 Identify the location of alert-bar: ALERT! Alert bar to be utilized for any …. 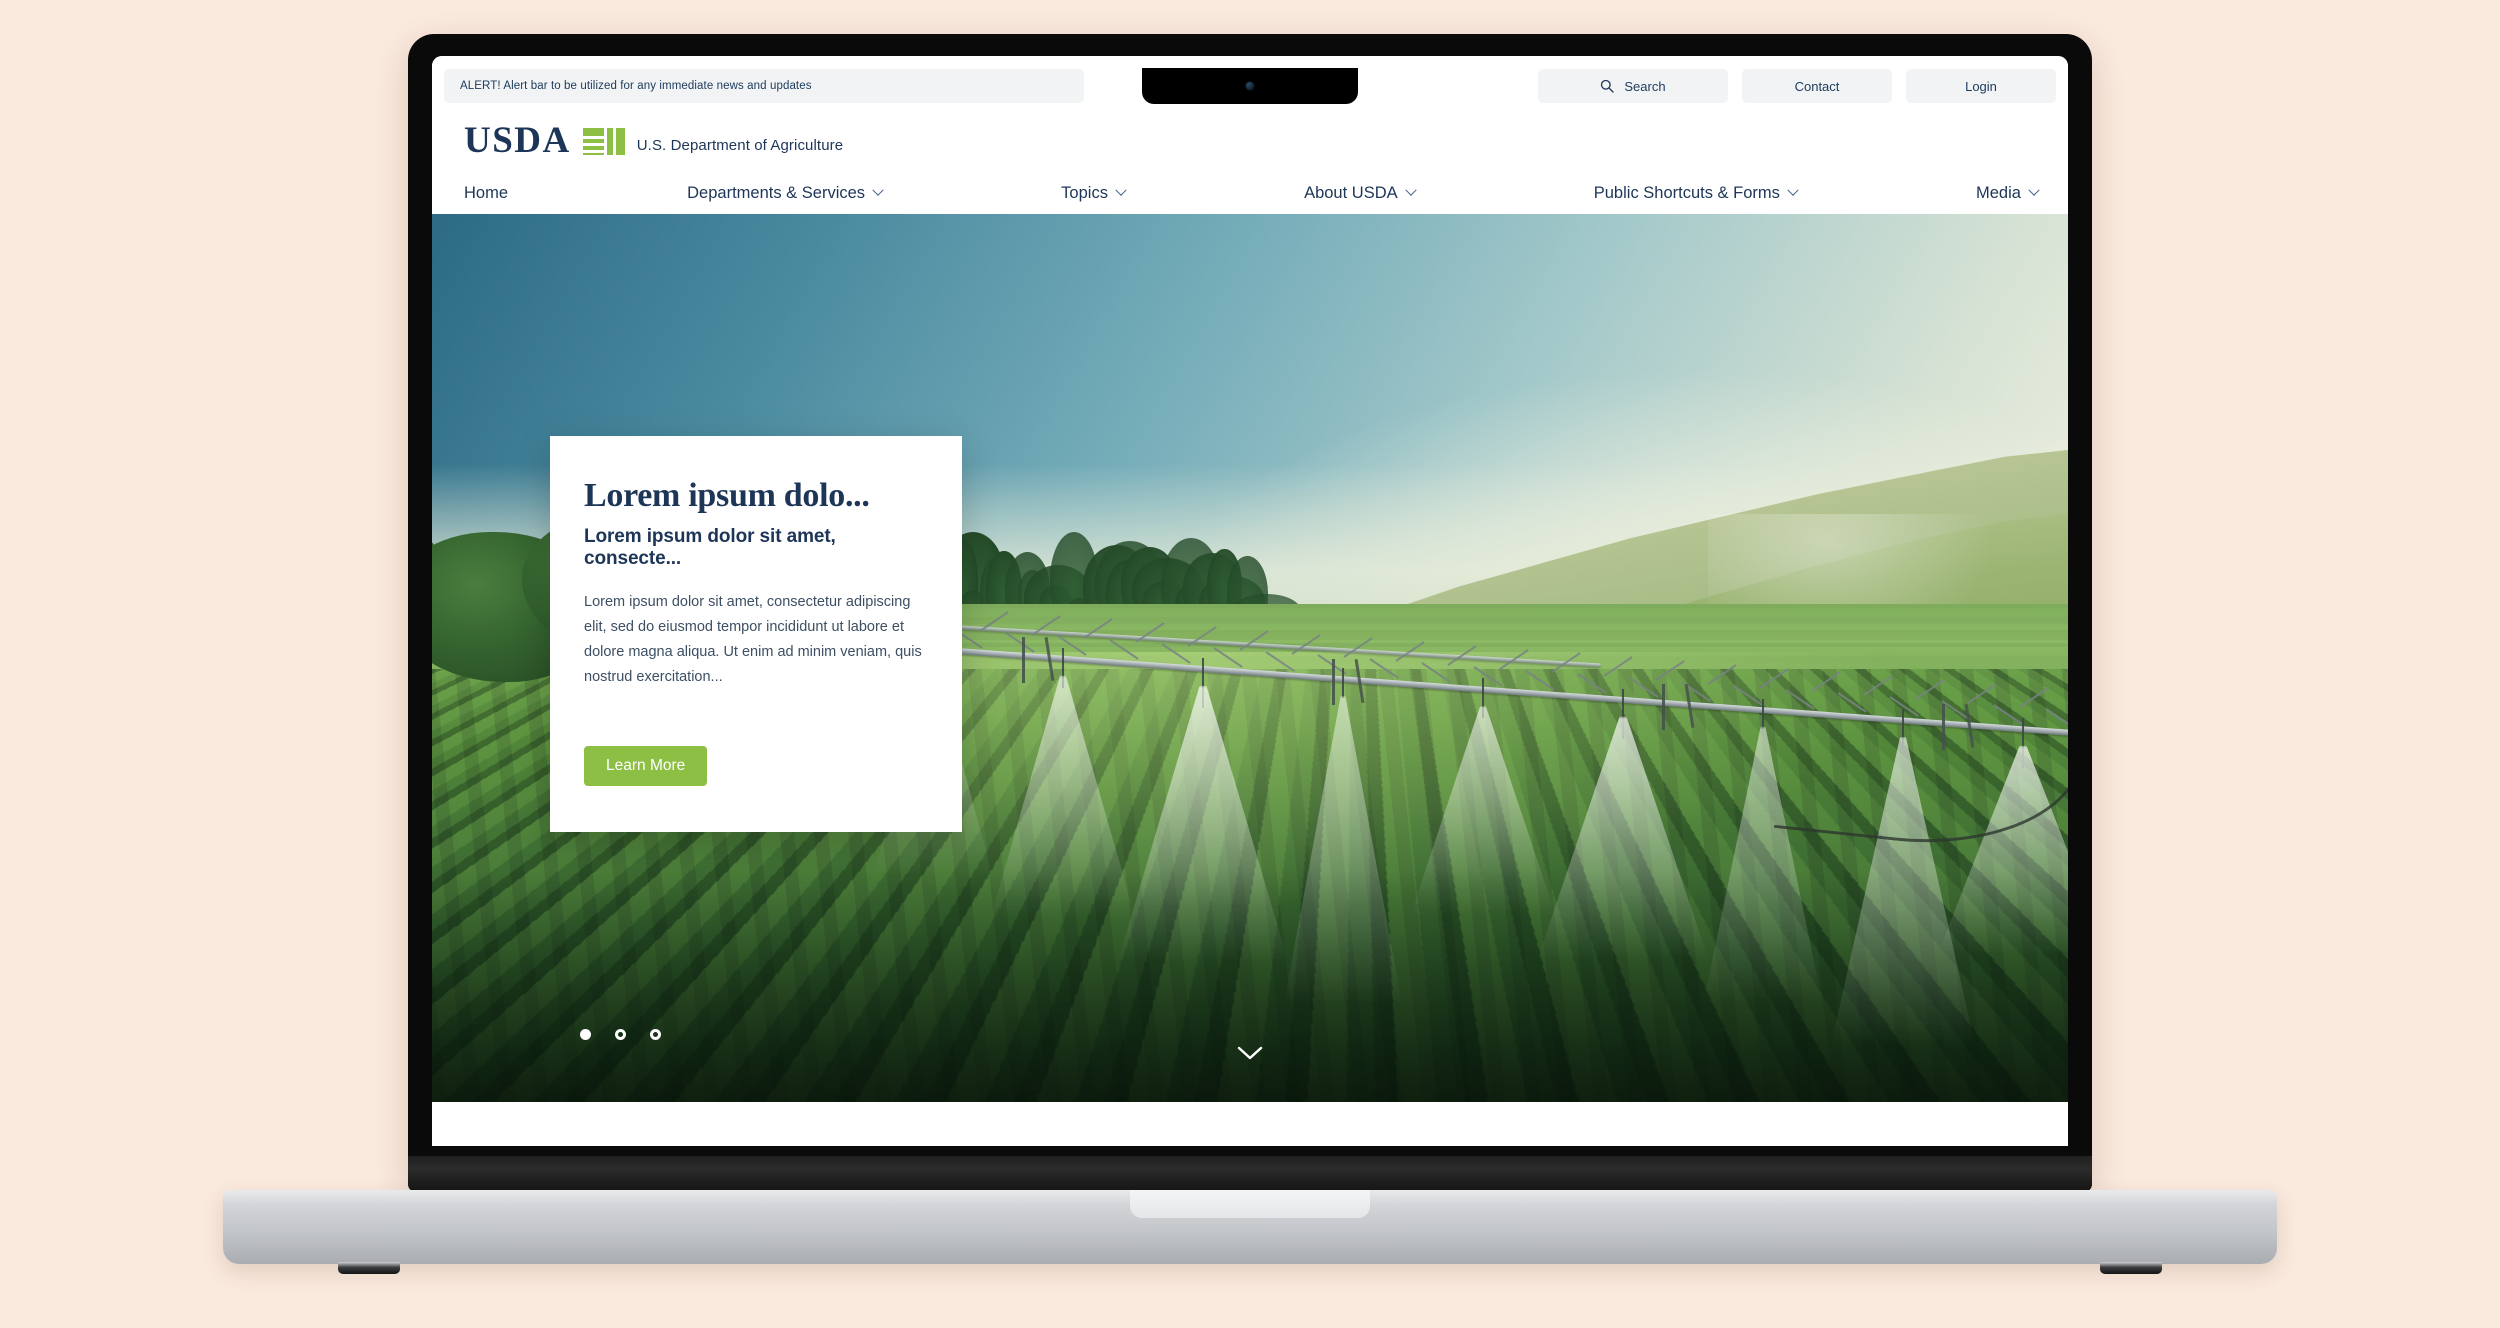
(764, 86).